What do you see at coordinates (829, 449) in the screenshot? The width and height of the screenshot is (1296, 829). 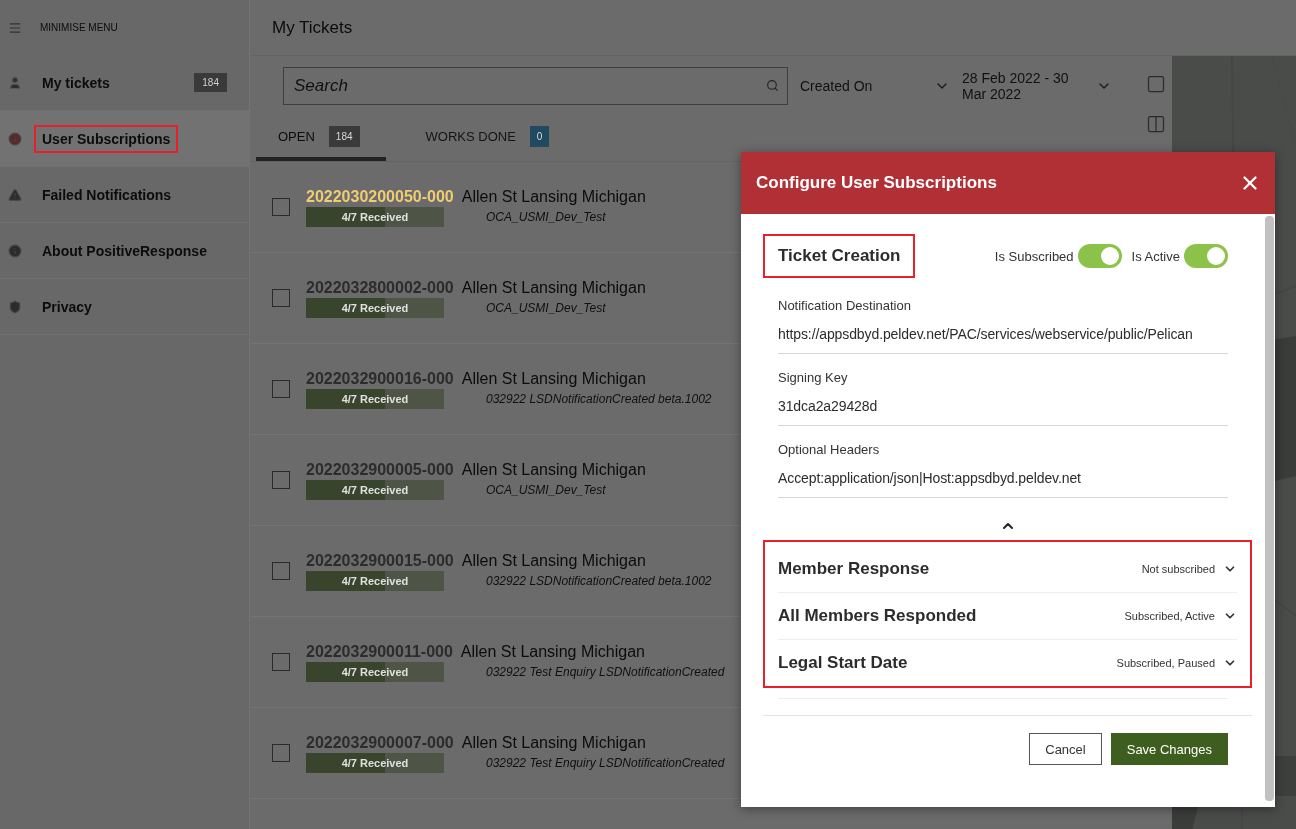 I see `field-label: Optional Headers` at bounding box center [829, 449].